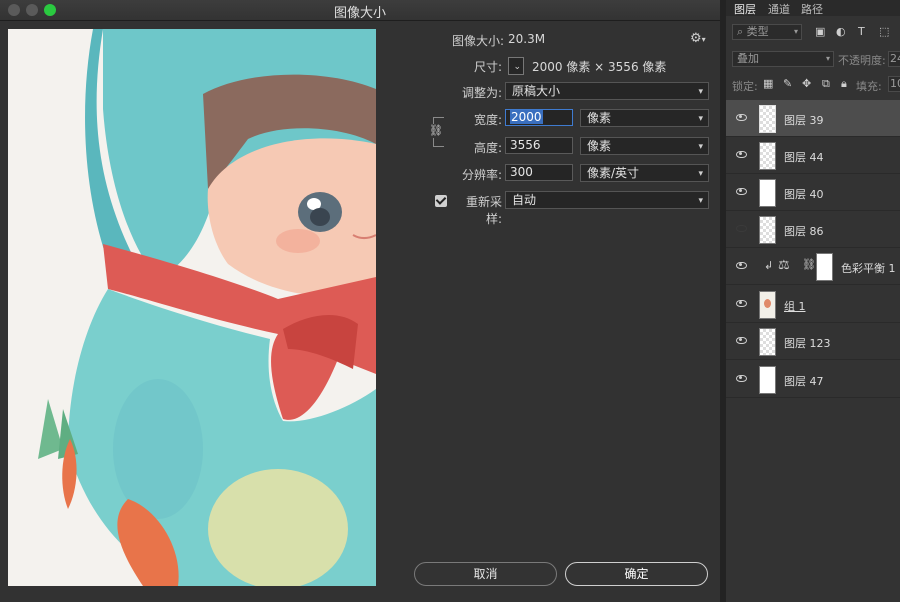 The image size is (900, 602). Describe the element at coordinates (740, 31) in the screenshot. I see `search-icon: ⌕` at that location.